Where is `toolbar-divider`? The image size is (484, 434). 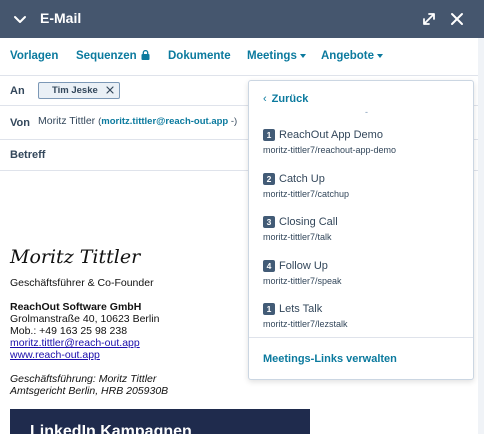 toolbar-divider is located at coordinates (239, 75).